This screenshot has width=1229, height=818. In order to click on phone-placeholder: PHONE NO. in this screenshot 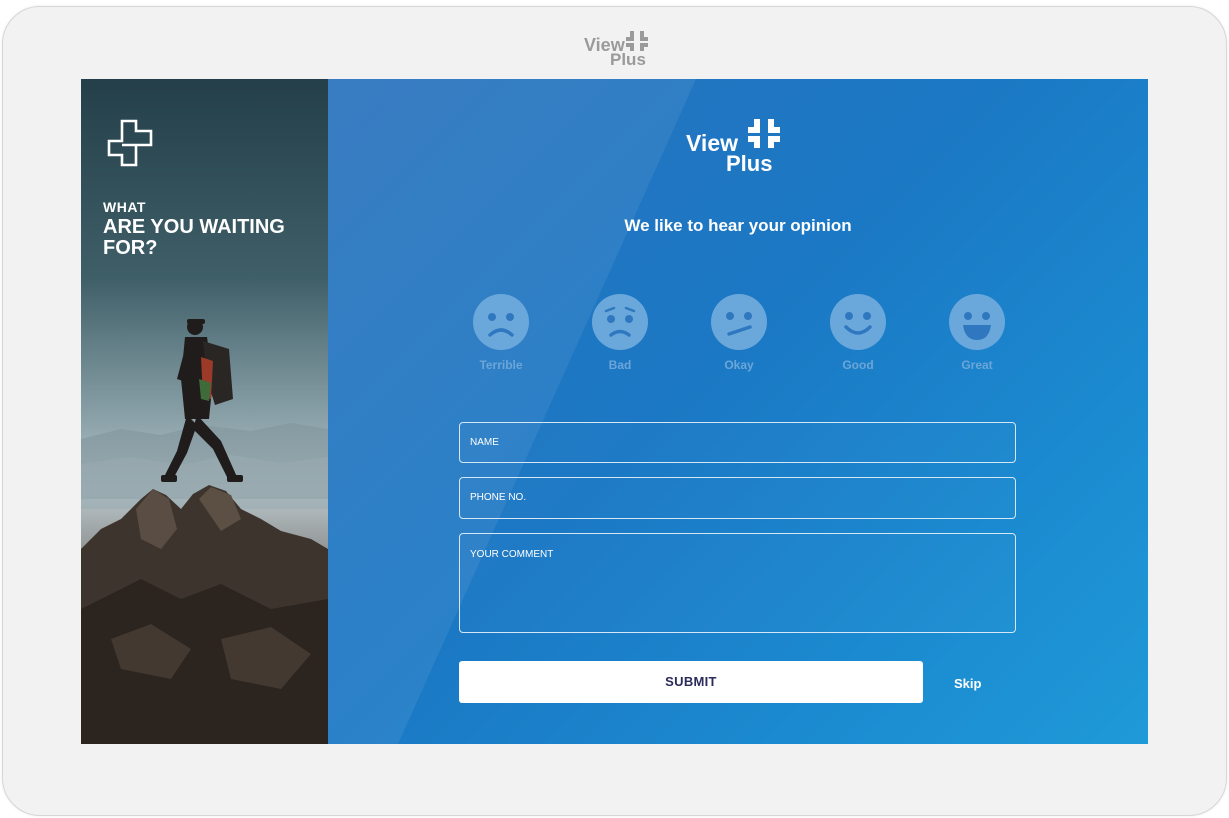, I will do `click(498, 497)`.